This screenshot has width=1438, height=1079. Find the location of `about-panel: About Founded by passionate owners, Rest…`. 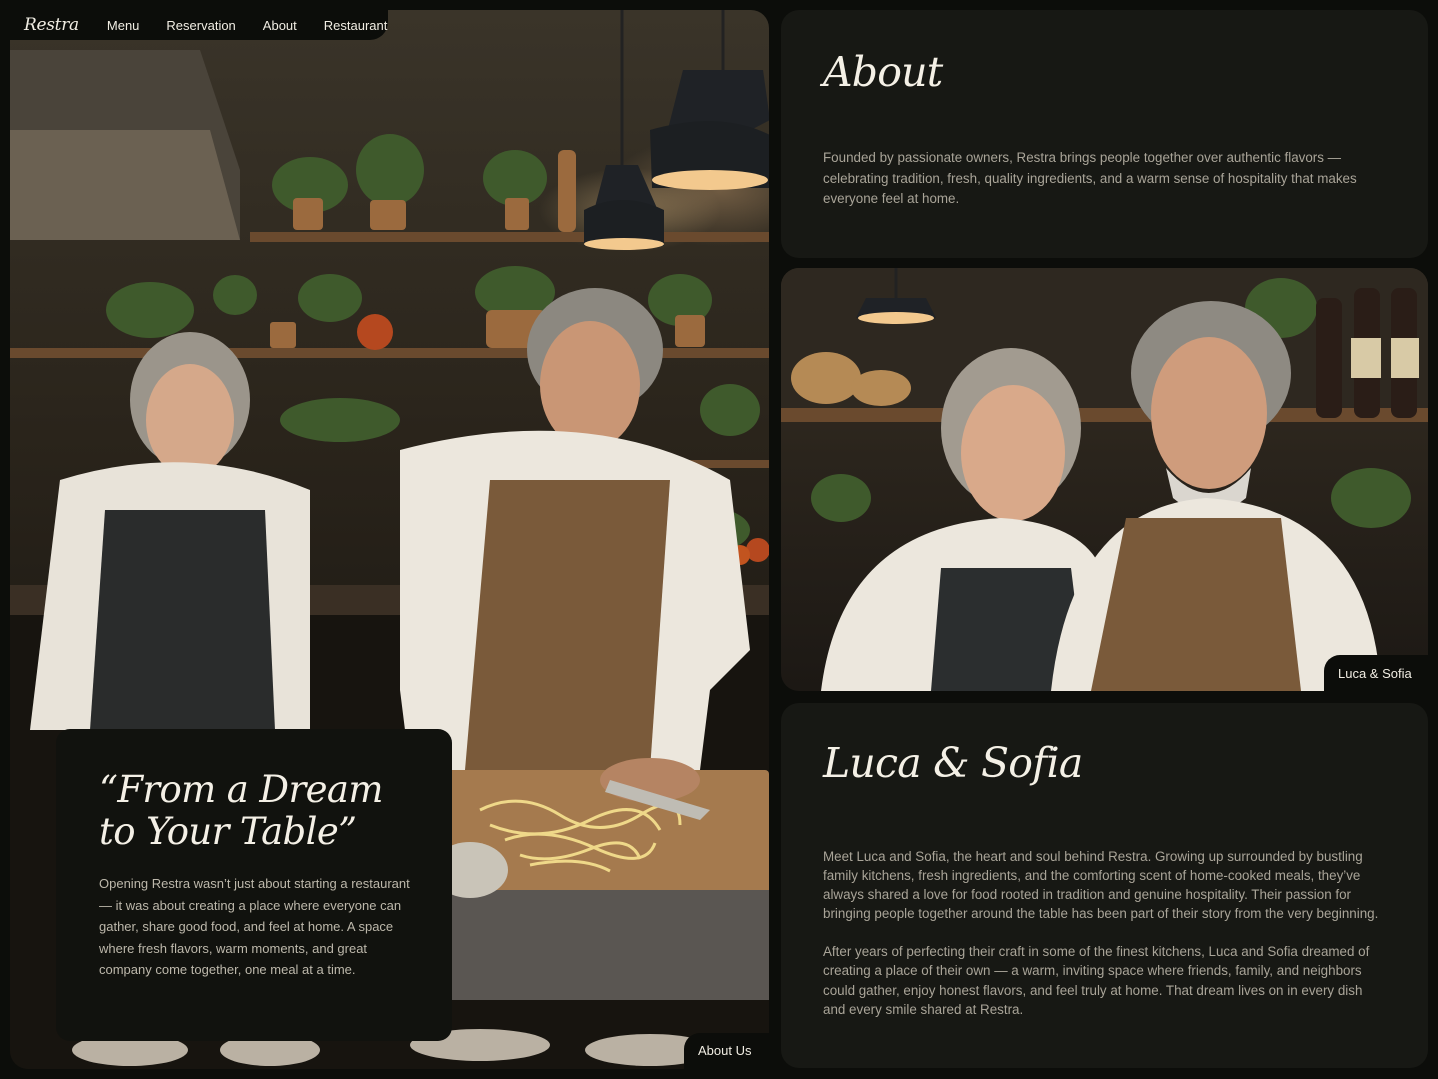

about-panel: About Founded by passionate owners, Rest… is located at coordinates (1104, 134).